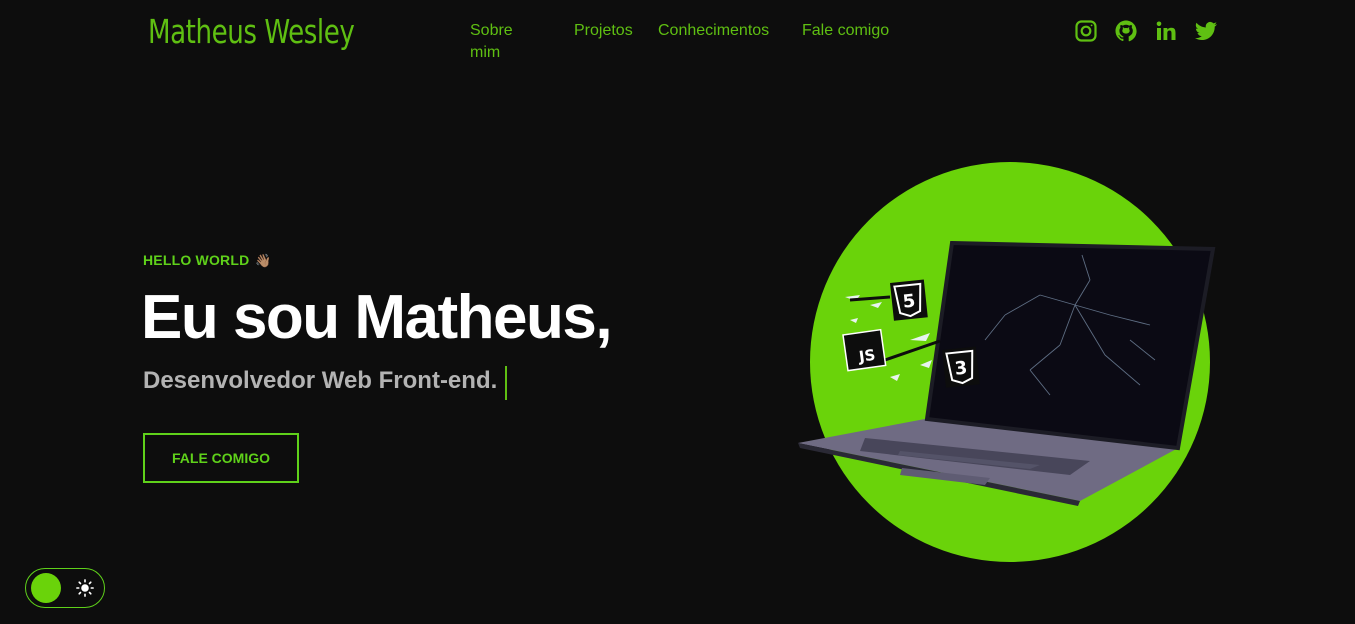  What do you see at coordinates (320, 380) in the screenshot?
I see `hero-subtitle: Desenvolvedor Web Front-end.` at bounding box center [320, 380].